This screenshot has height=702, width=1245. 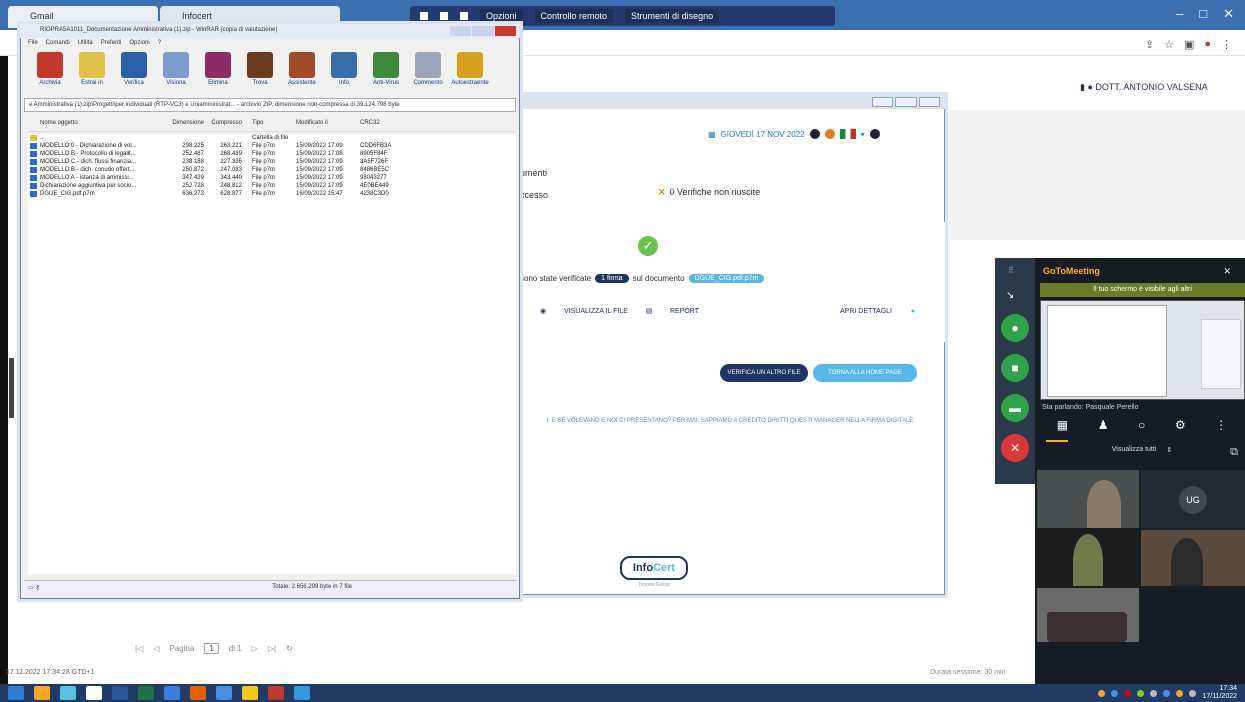 I want to click on settings-icon: ⚙, so click(x=1180, y=428).